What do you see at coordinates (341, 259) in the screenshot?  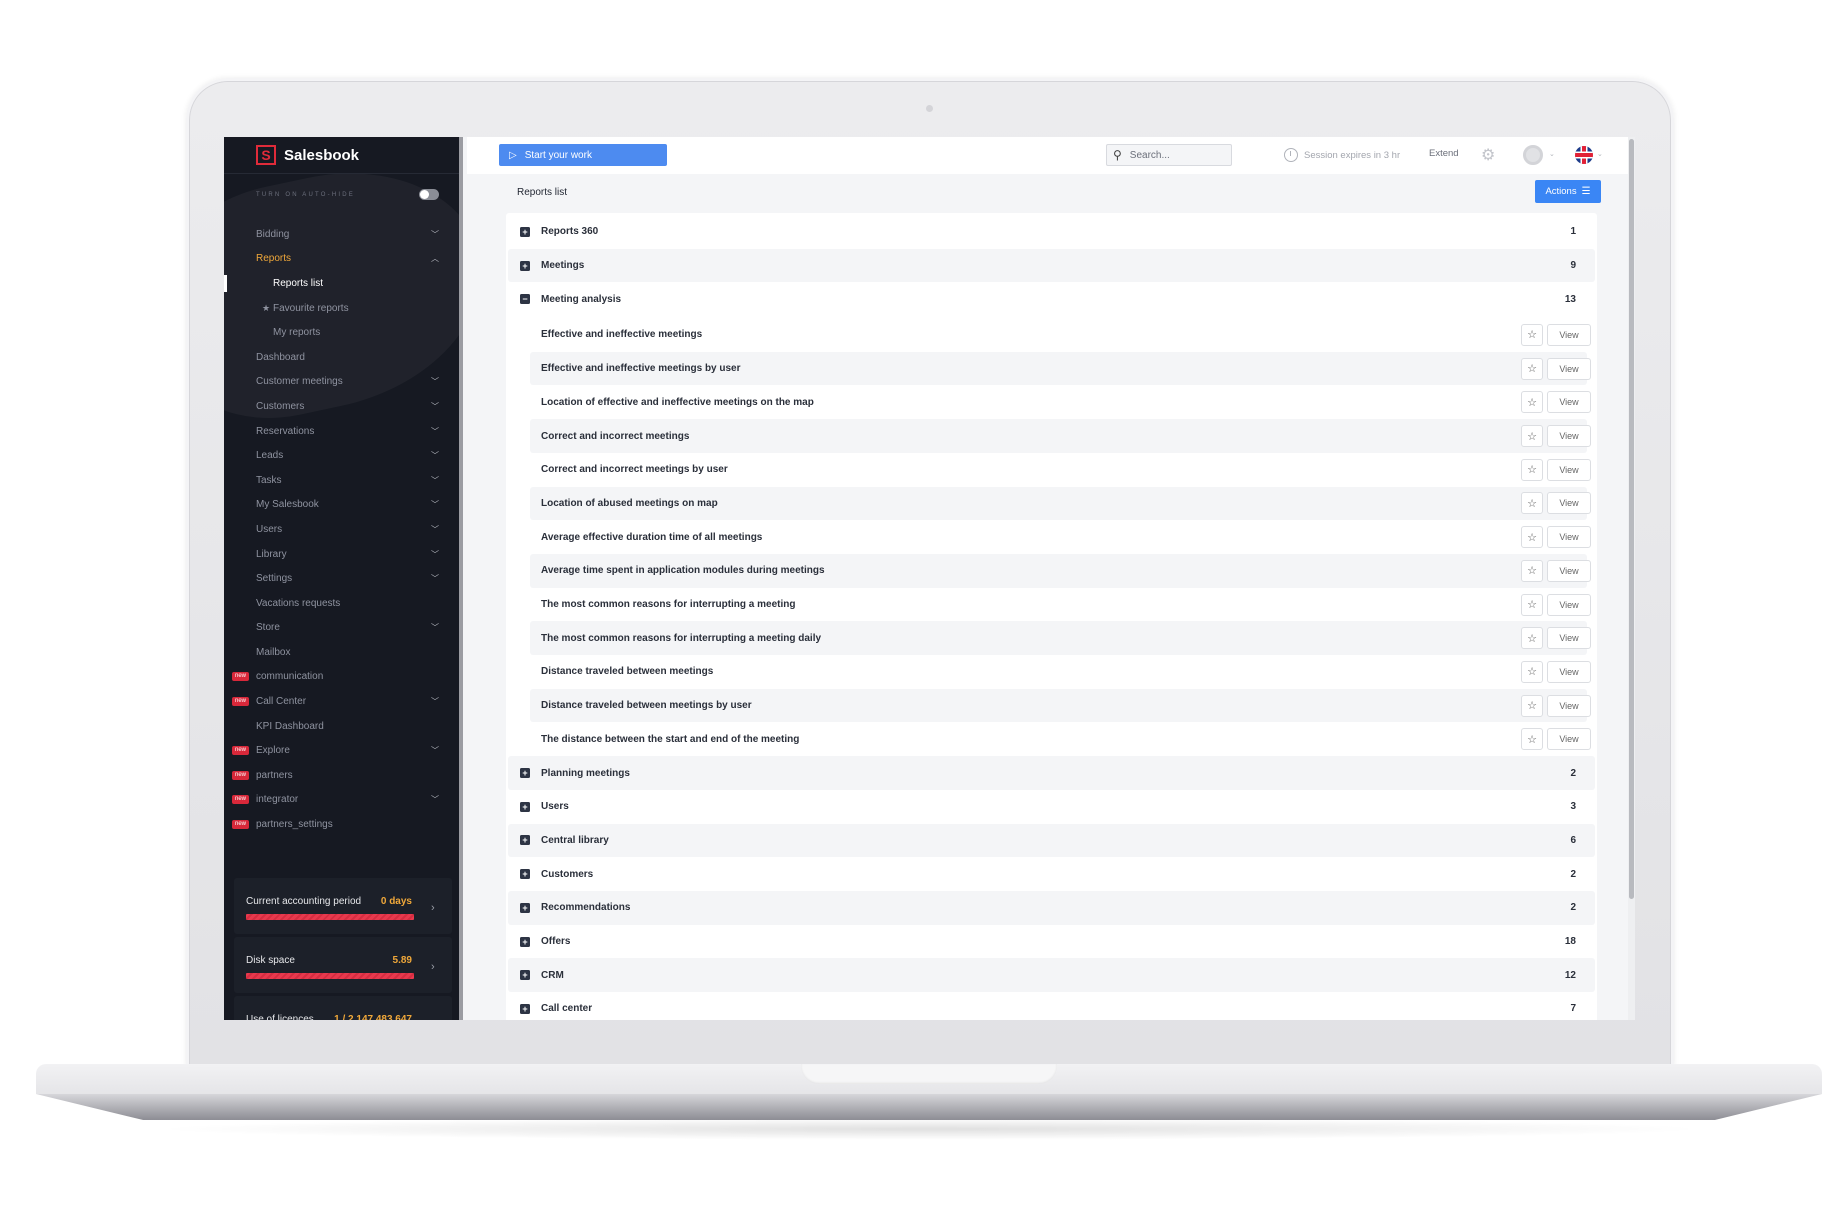 I see `sidebar-item-reports: Reports ︿` at bounding box center [341, 259].